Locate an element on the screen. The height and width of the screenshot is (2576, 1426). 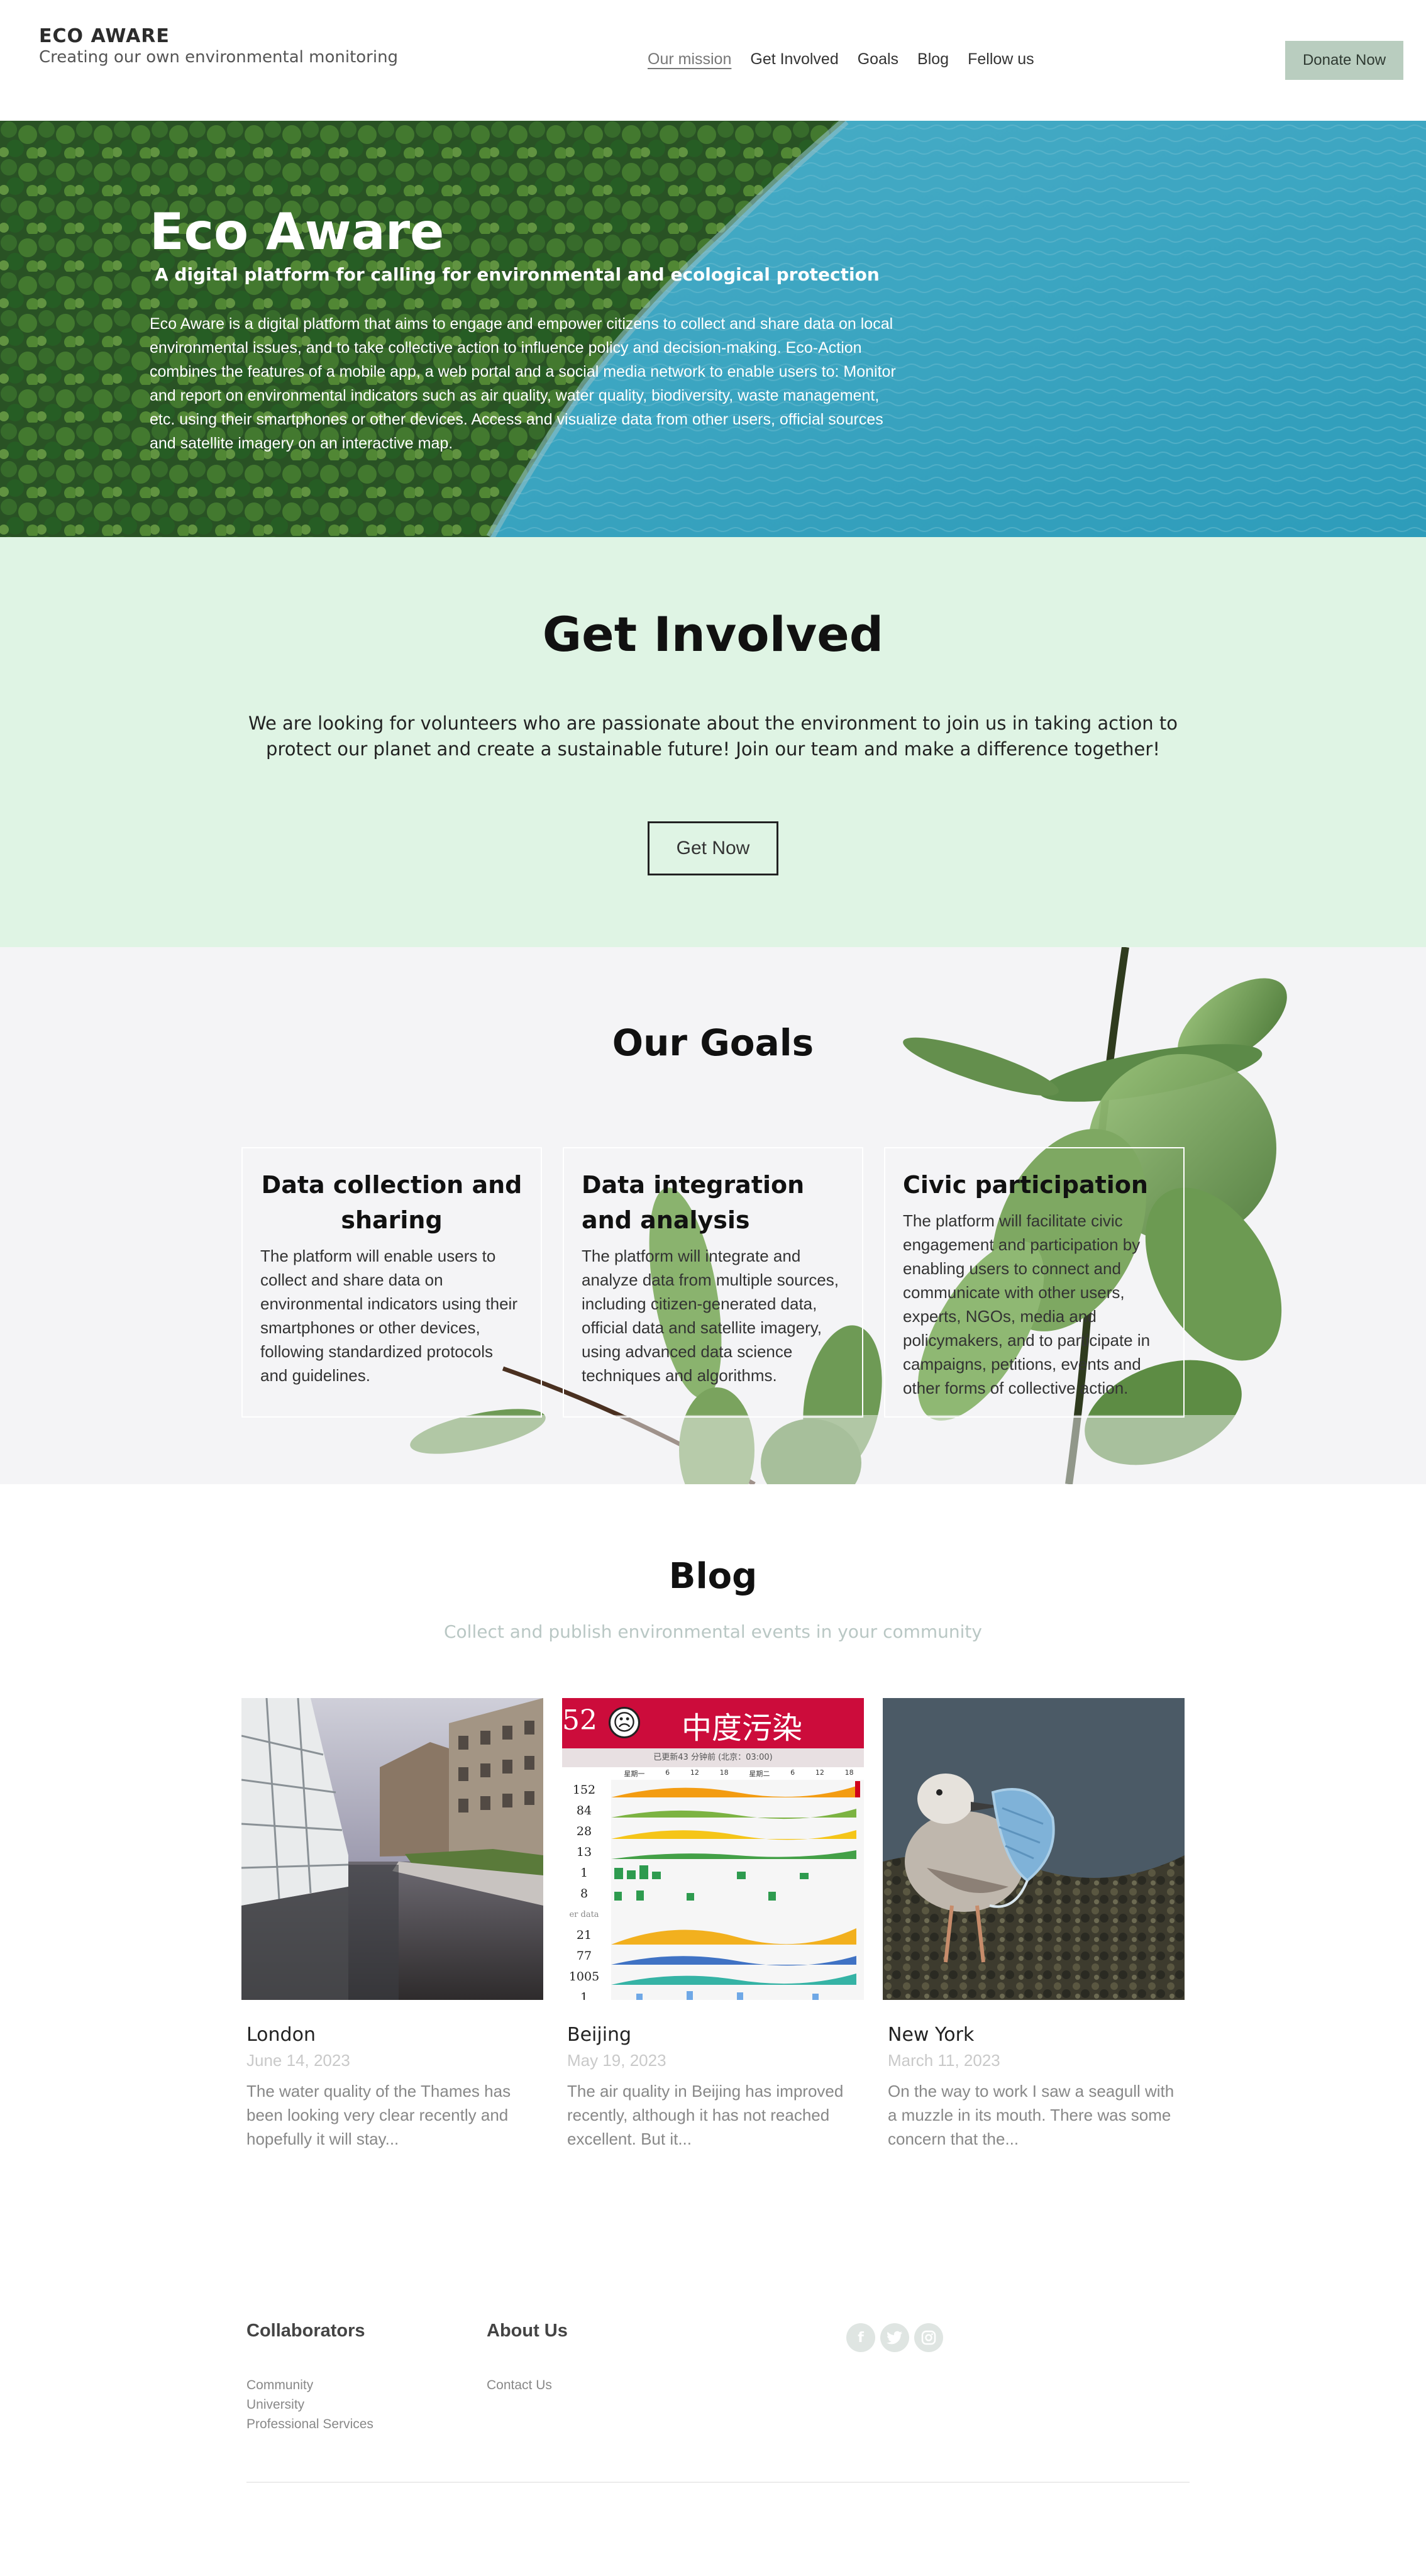
nav-goals: Goals is located at coordinates (878, 59).